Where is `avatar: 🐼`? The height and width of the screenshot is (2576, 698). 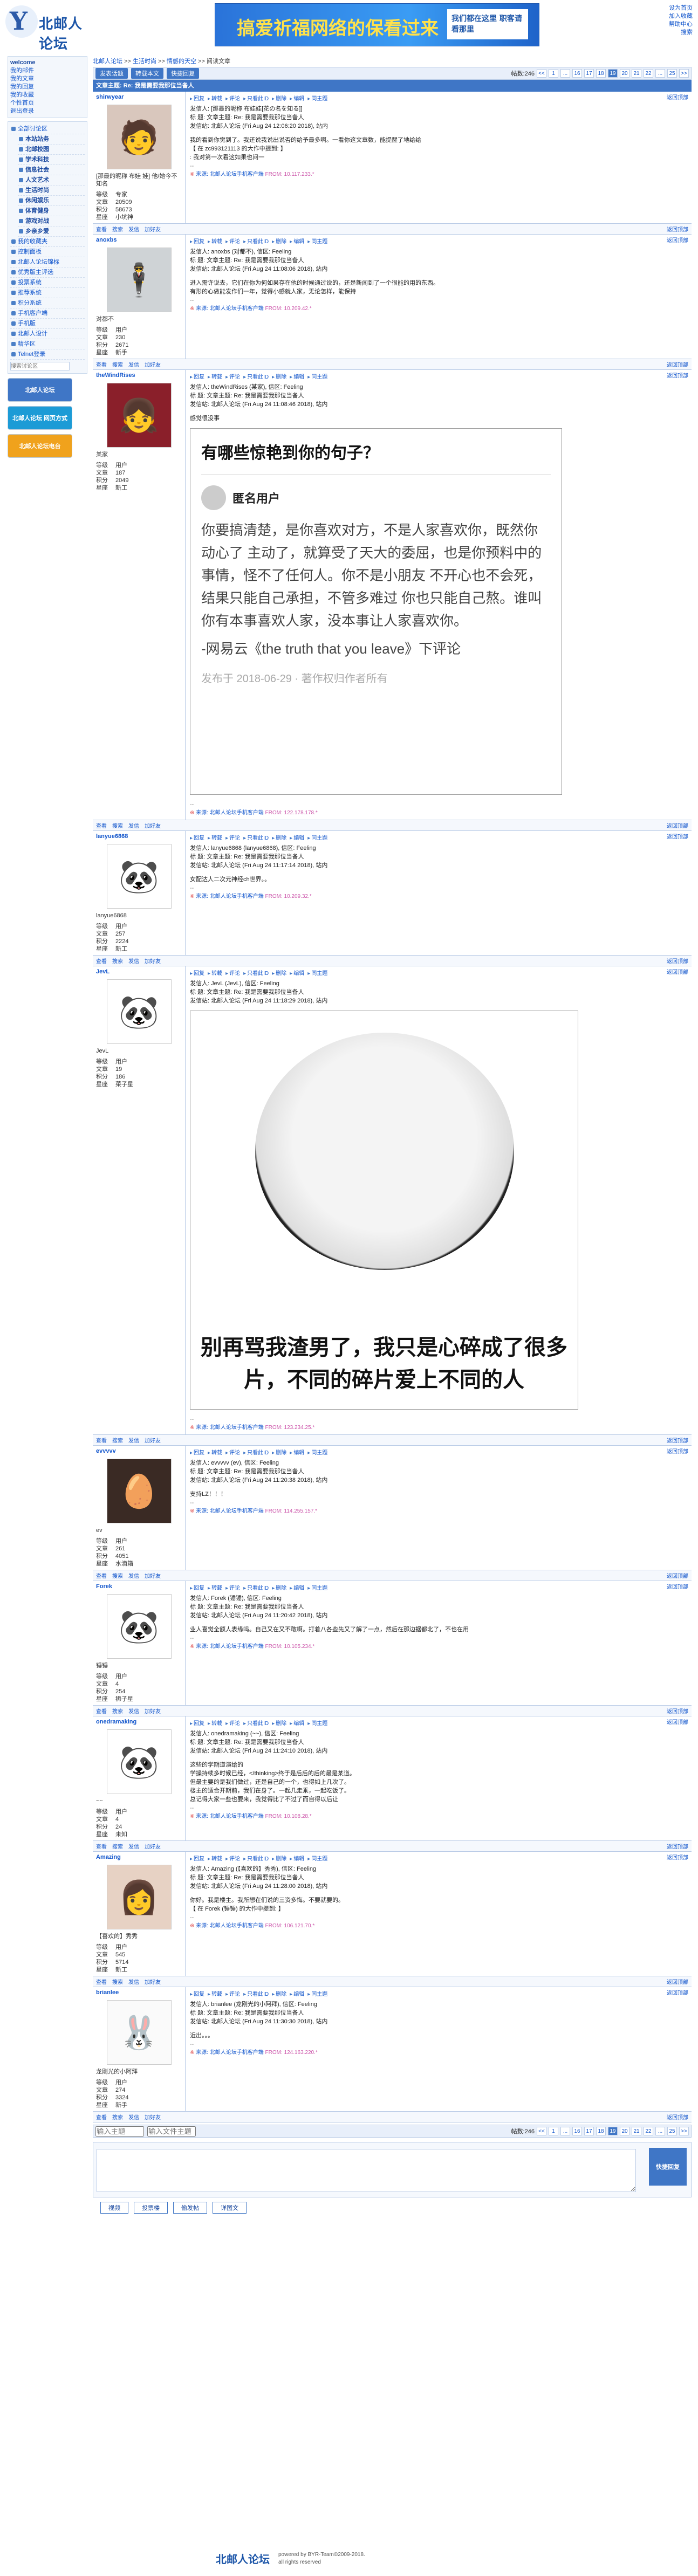 avatar: 🐼 is located at coordinates (139, 877).